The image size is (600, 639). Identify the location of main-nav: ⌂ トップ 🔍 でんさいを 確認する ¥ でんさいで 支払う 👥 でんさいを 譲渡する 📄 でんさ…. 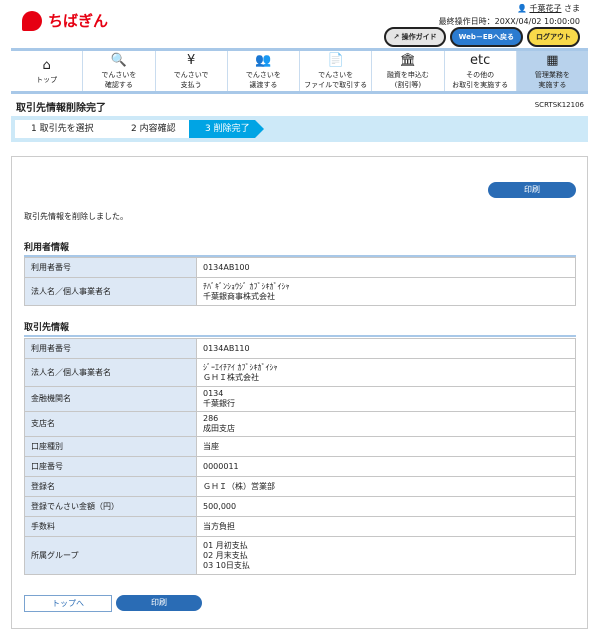
(299, 71).